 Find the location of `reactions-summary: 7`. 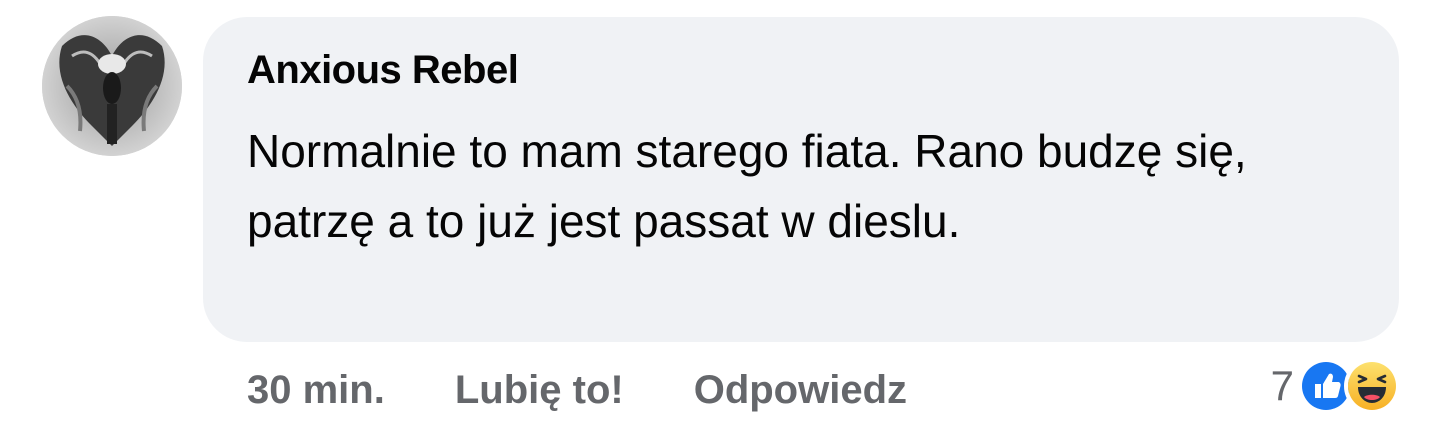

reactions-summary: 7 is located at coordinates (1335, 386).